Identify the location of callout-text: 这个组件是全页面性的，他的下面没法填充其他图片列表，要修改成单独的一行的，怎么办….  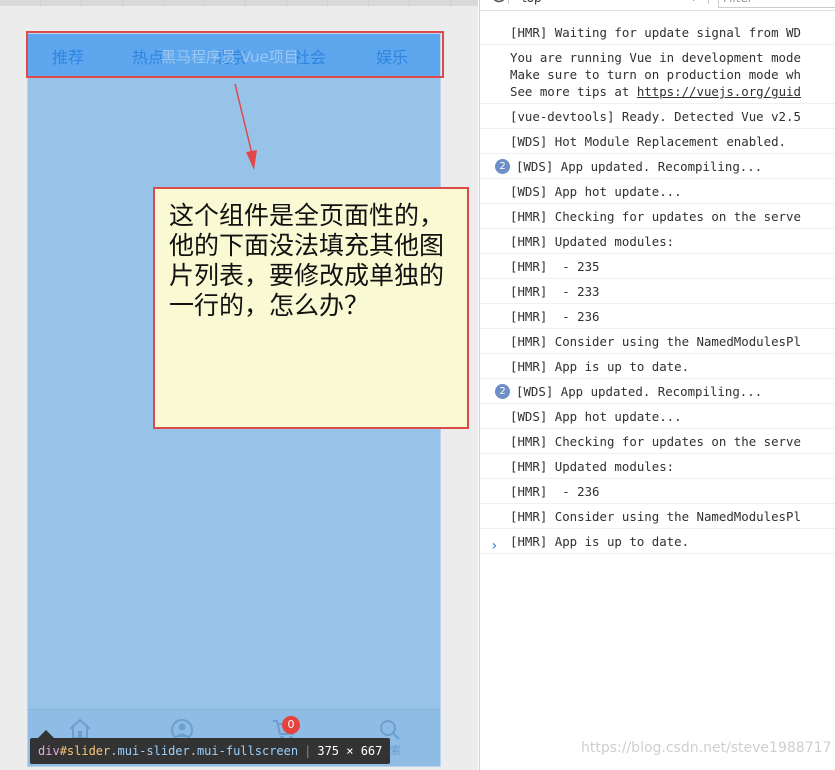
(307, 260).